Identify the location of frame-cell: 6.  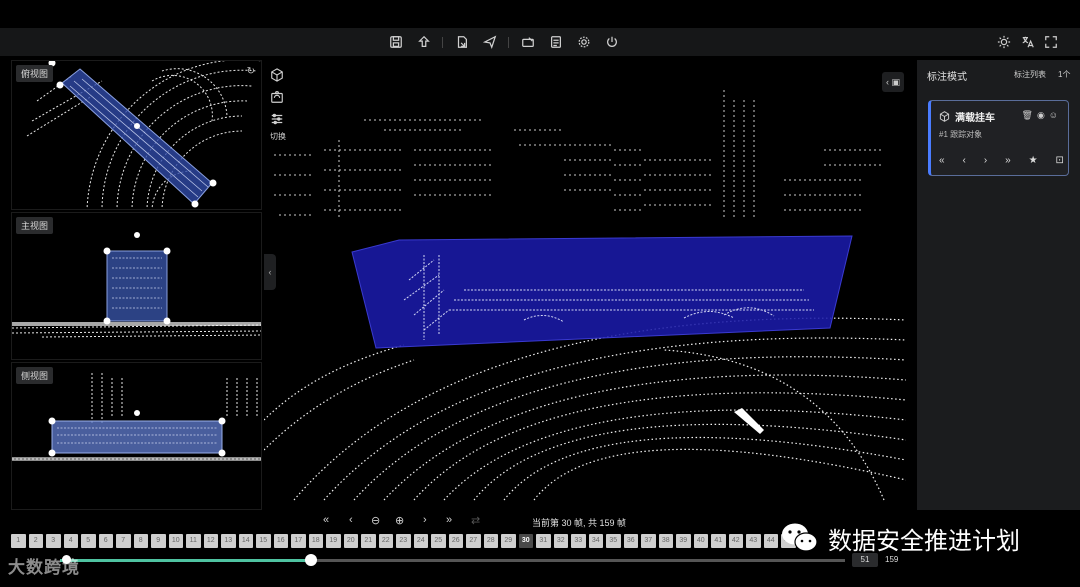
(105, 541).